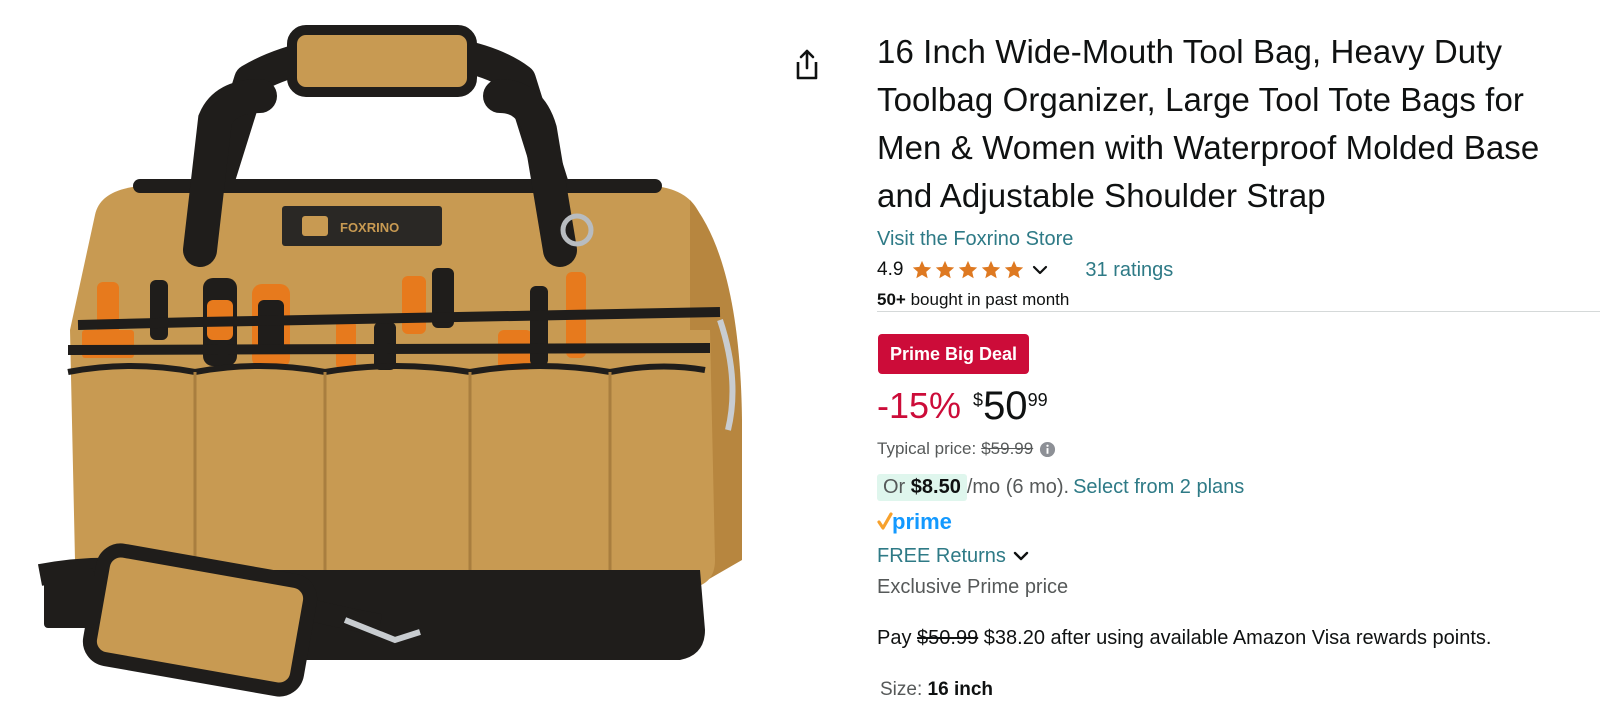 The width and height of the screenshot is (1600, 707). Describe the element at coordinates (927, 448) in the screenshot. I see `typical-price-label: Typical price:` at that location.